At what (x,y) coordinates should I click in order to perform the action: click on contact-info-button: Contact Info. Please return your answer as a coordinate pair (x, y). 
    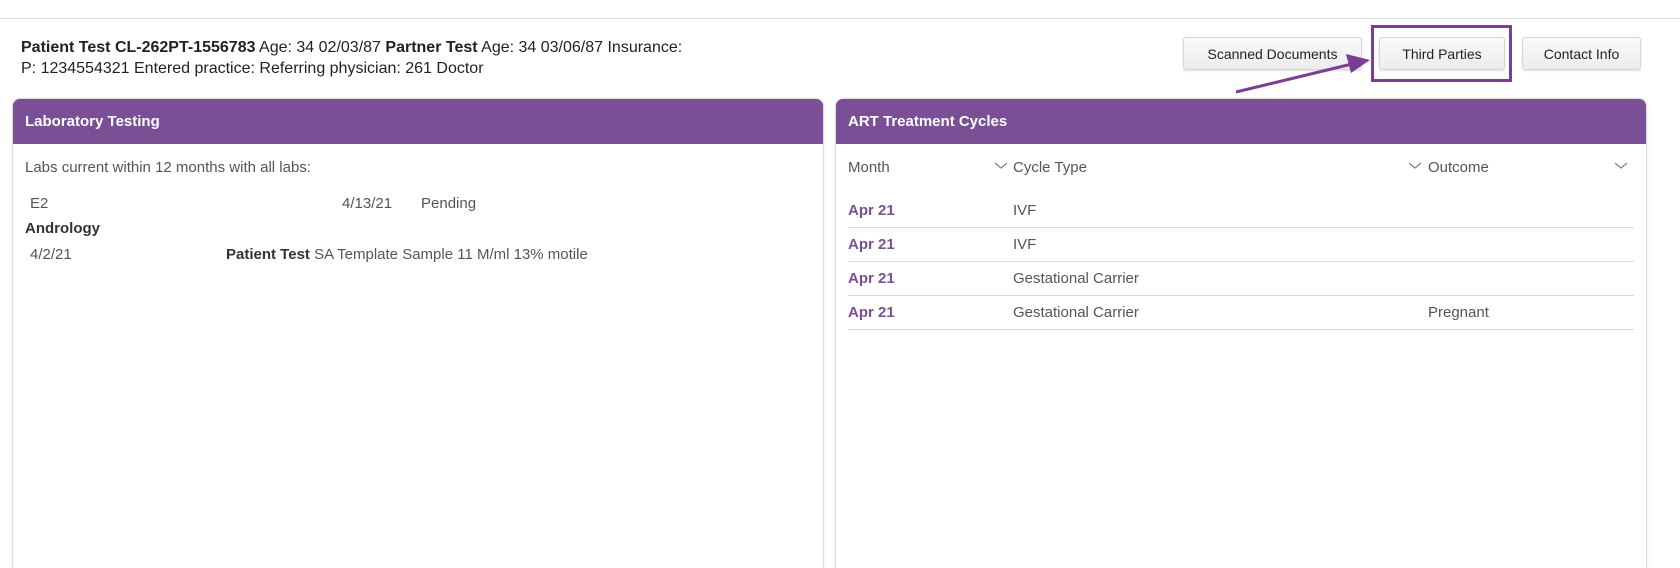
    Looking at the image, I should click on (1581, 53).